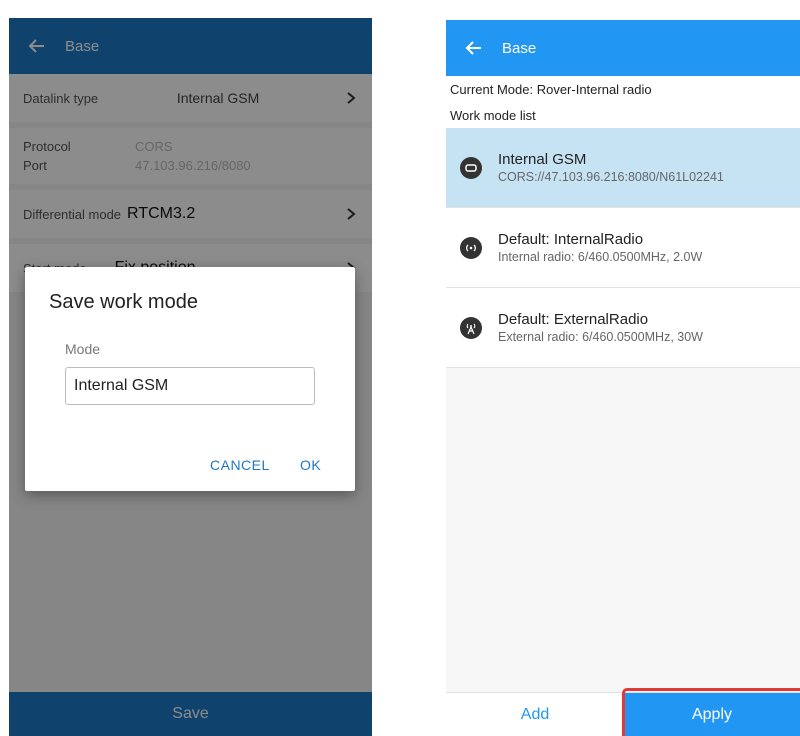 Image resolution: width=800 pixels, height=736 pixels. What do you see at coordinates (310, 465) in the screenshot?
I see `ok-button: OK` at bounding box center [310, 465].